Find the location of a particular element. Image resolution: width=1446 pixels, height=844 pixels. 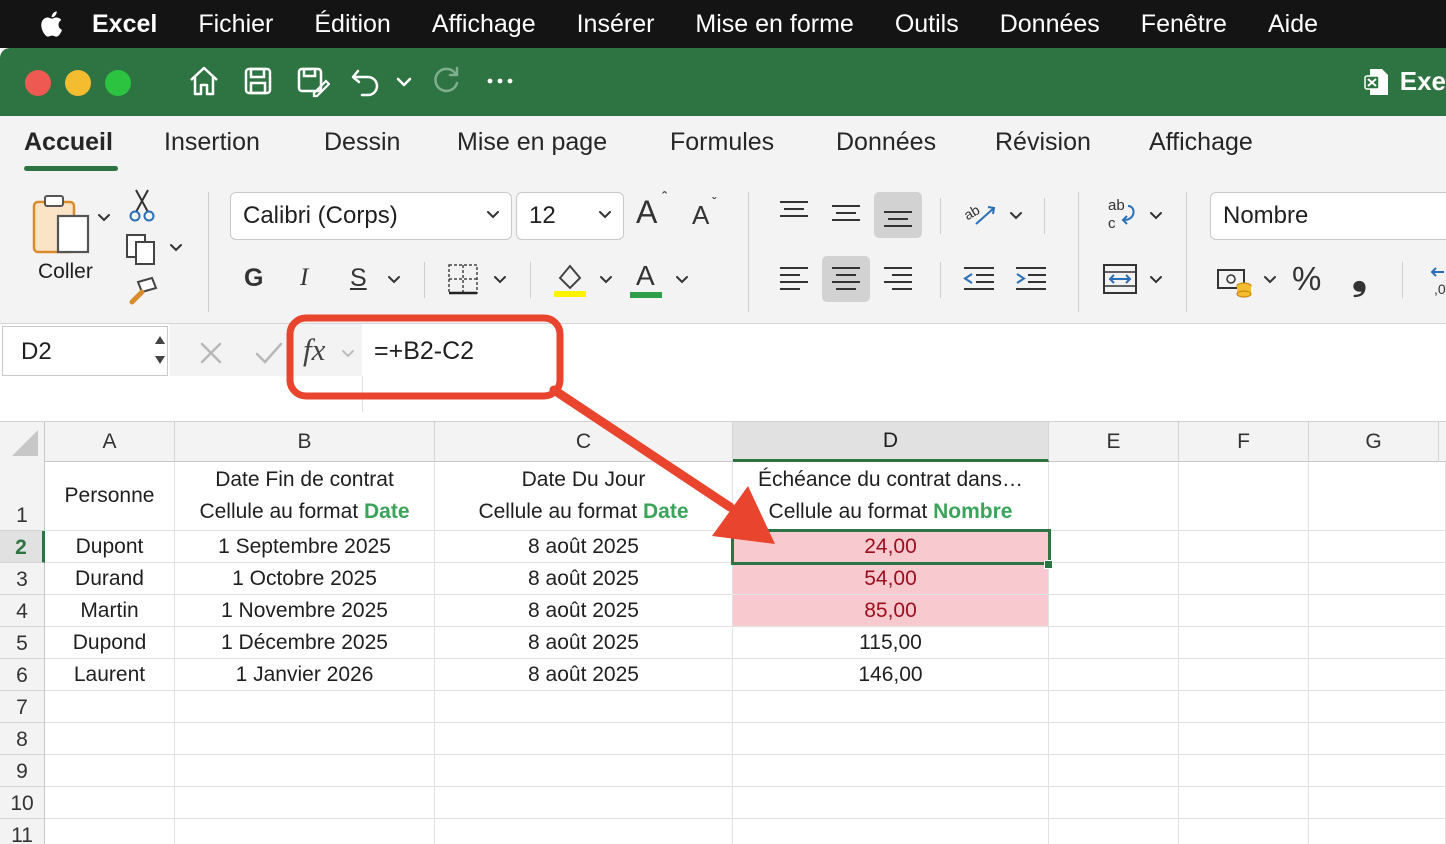

cell-a5: Dupond is located at coordinates (110, 643).